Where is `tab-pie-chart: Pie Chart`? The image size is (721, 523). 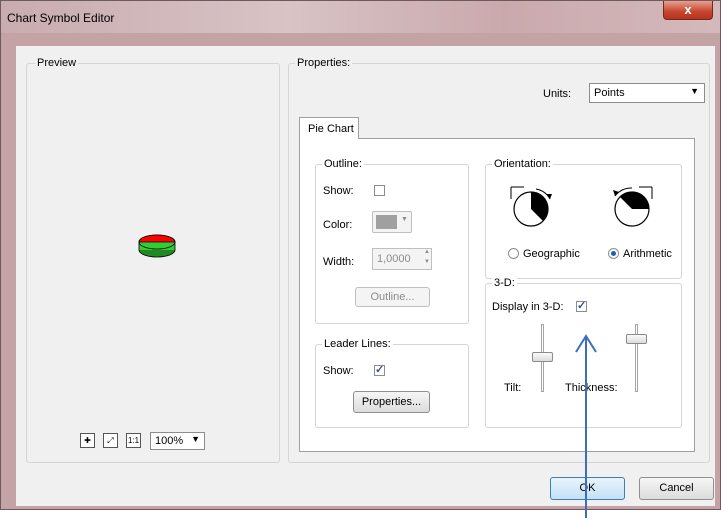
tab-pie-chart: Pie Chart is located at coordinates (329, 128).